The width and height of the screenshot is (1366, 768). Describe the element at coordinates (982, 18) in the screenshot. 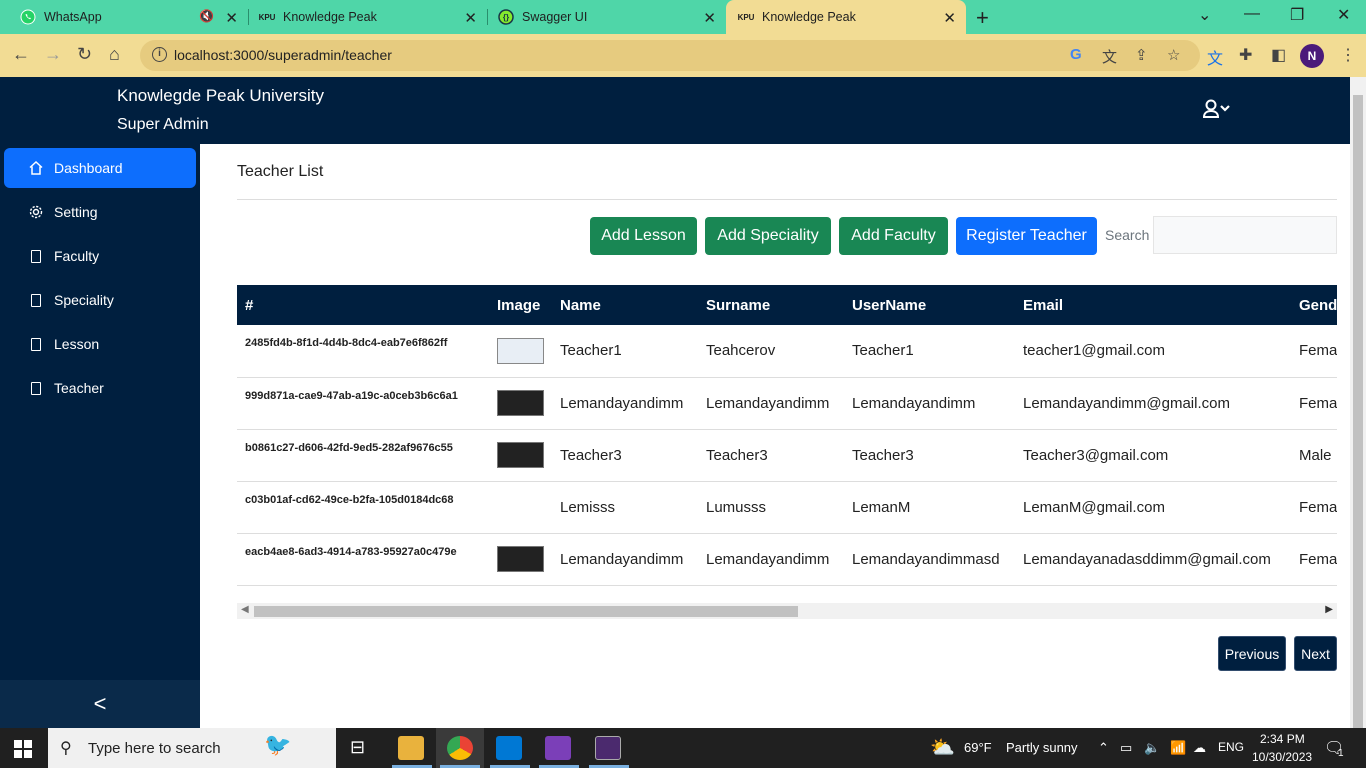

I see `new-tab-icon: +` at that location.